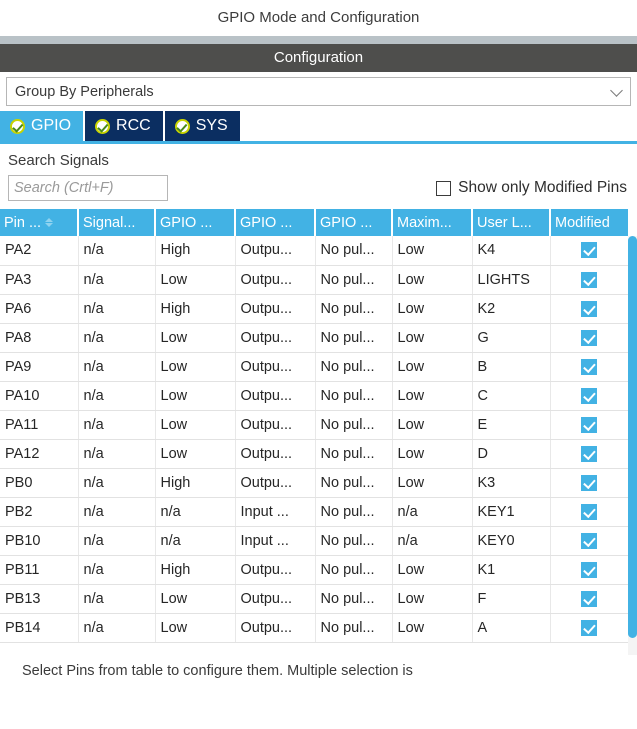 This screenshot has height=729, width=637. What do you see at coordinates (318, 188) in the screenshot?
I see `search-row: Show only Modified Pins` at bounding box center [318, 188].